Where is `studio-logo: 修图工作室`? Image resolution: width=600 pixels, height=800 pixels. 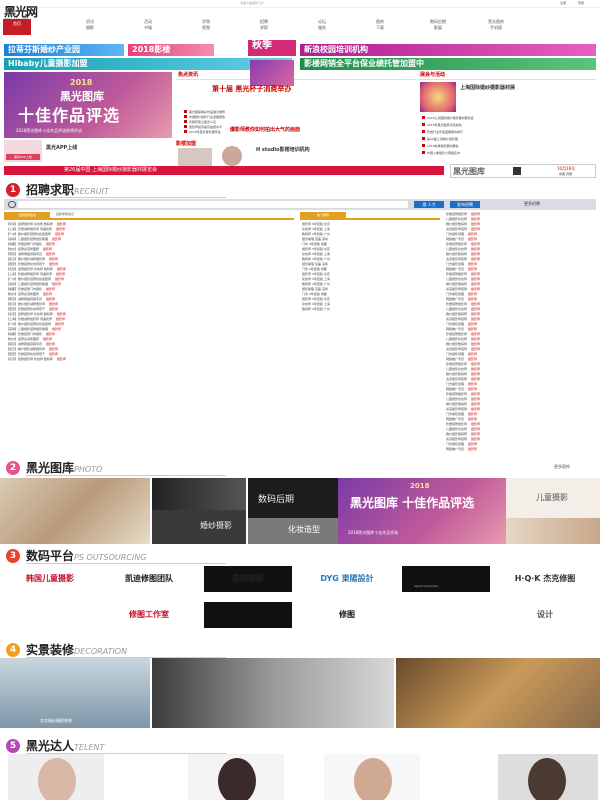
studio-logo: 修图工作室 is located at coordinates (149, 615).